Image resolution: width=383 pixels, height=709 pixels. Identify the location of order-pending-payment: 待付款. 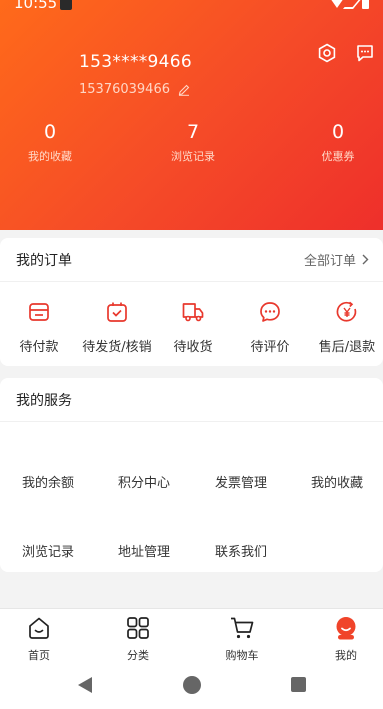
(39, 327).